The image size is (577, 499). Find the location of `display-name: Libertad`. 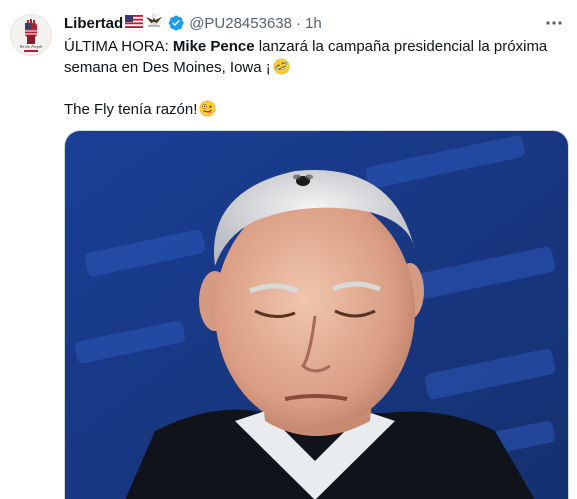

display-name: Libertad is located at coordinates (93, 23).